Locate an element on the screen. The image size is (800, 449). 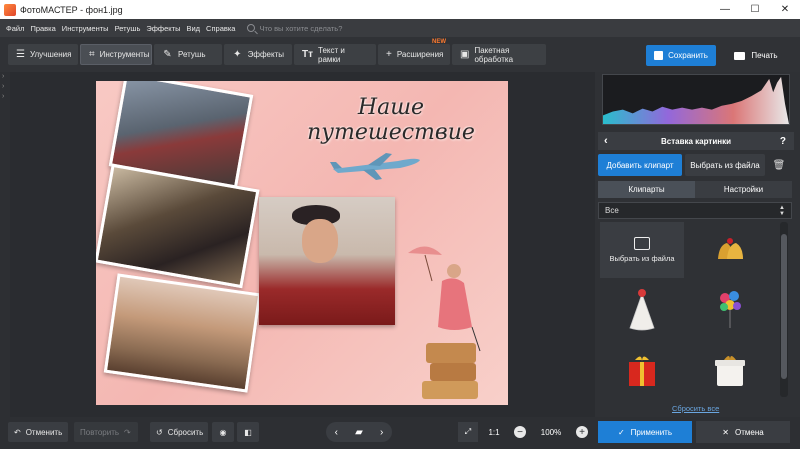
balloons-icon is located at coordinates (730, 309).